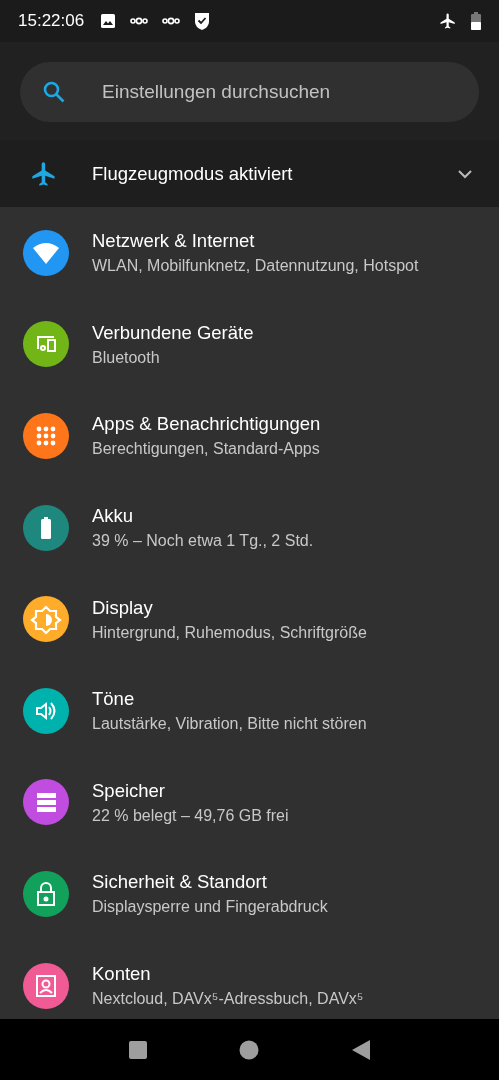 The width and height of the screenshot is (499, 1080). What do you see at coordinates (202, 21) in the screenshot?
I see `shield-icon` at bounding box center [202, 21].